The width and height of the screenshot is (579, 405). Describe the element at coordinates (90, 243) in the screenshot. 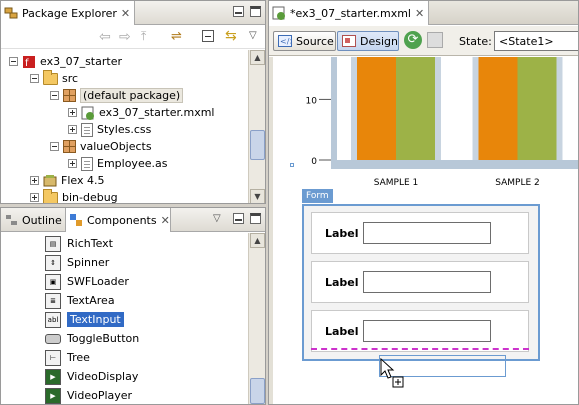

I see `component-label: RichText` at that location.